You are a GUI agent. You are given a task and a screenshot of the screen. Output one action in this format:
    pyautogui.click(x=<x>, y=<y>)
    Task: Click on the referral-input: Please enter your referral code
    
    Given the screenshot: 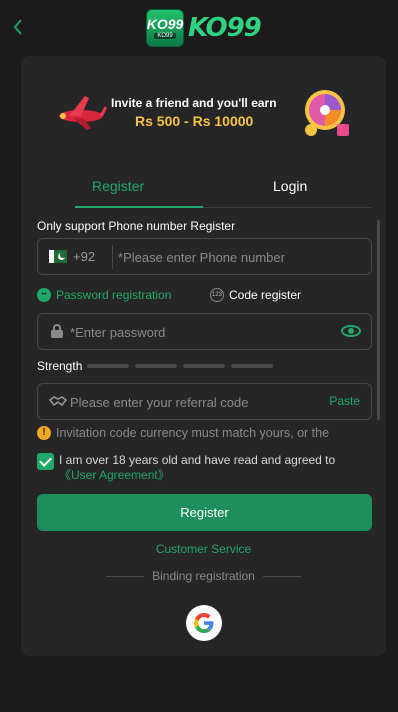 What is the action you would take?
    pyautogui.click(x=159, y=403)
    